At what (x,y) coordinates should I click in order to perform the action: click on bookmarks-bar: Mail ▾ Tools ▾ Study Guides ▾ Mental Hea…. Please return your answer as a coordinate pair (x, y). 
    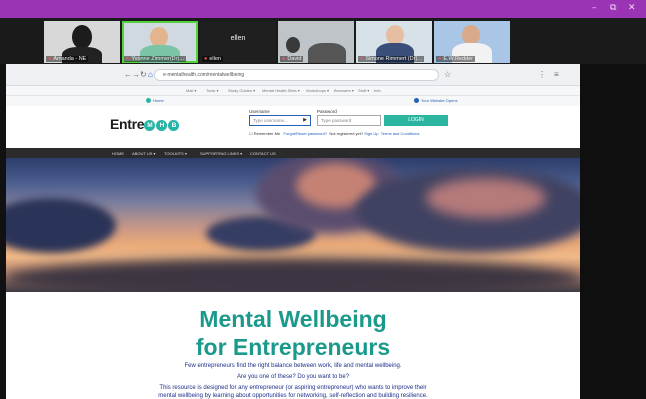
    Looking at the image, I should click on (293, 91).